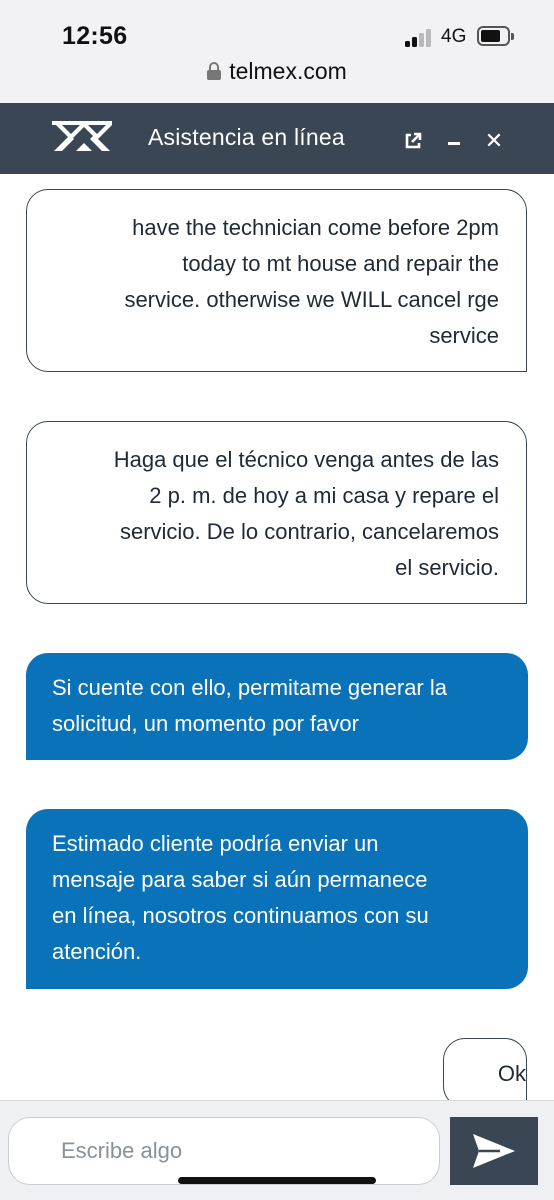  I want to click on message-input, so click(224, 1151).